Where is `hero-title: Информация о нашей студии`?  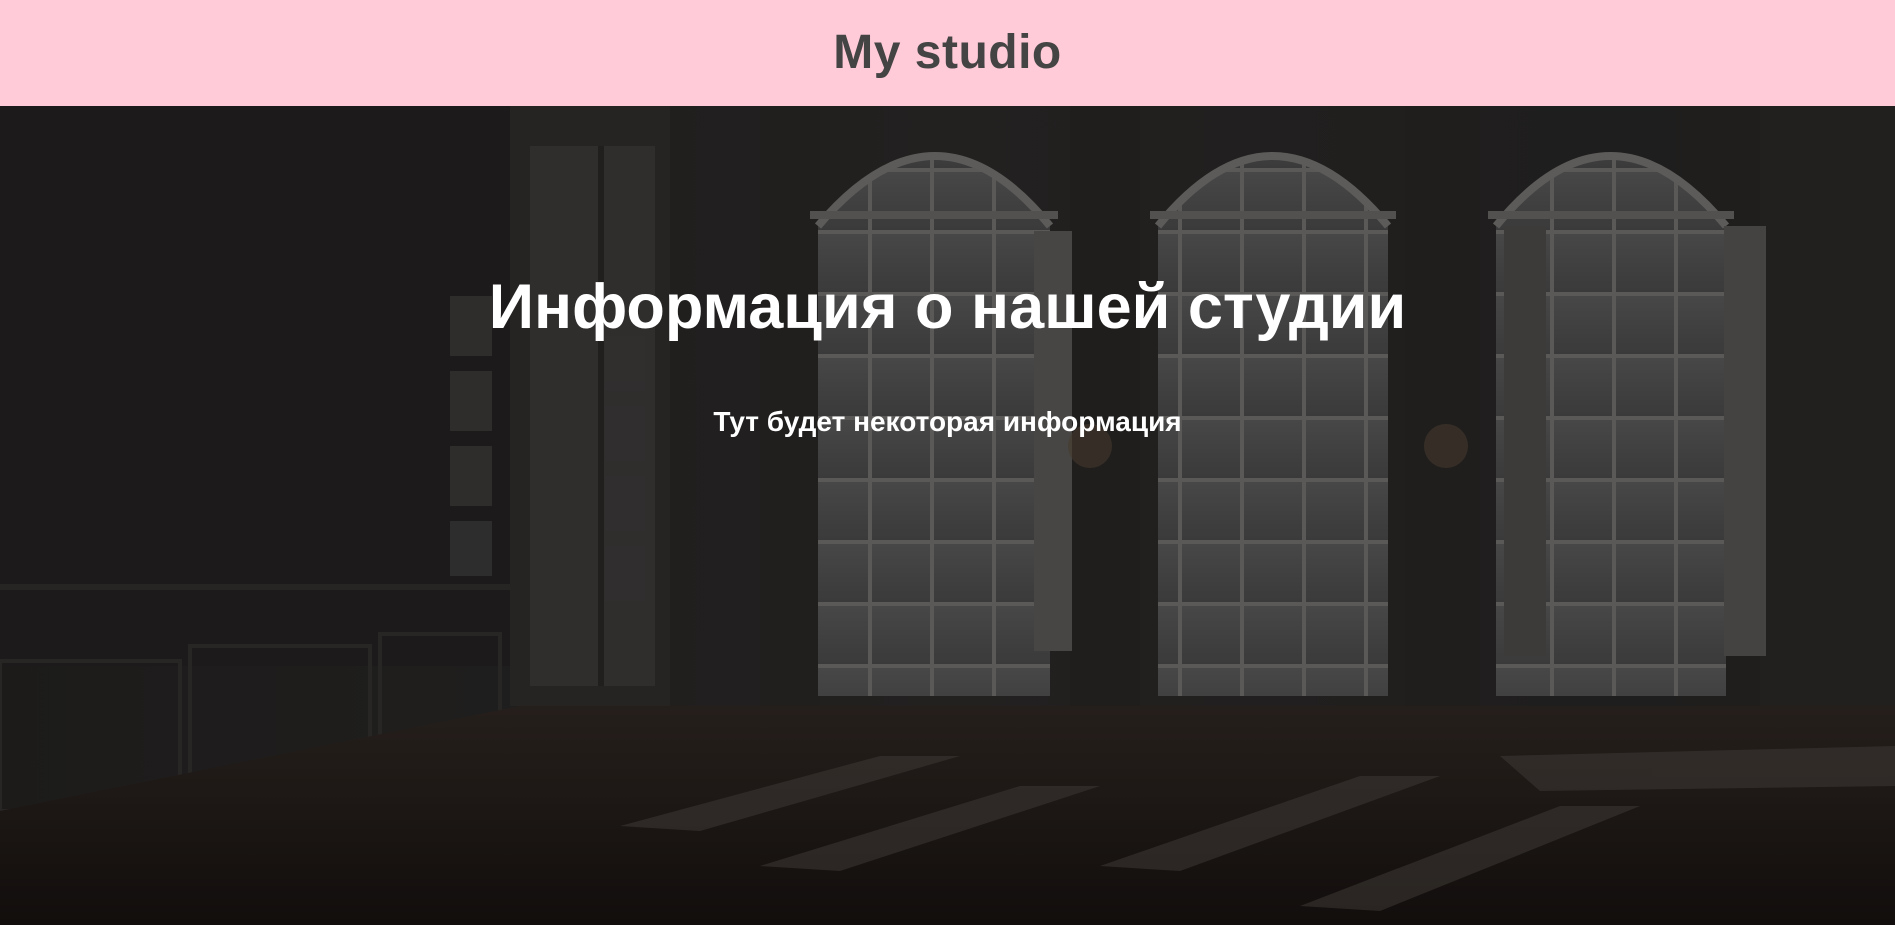
hero-title: Информация о нашей студии is located at coordinates (947, 307).